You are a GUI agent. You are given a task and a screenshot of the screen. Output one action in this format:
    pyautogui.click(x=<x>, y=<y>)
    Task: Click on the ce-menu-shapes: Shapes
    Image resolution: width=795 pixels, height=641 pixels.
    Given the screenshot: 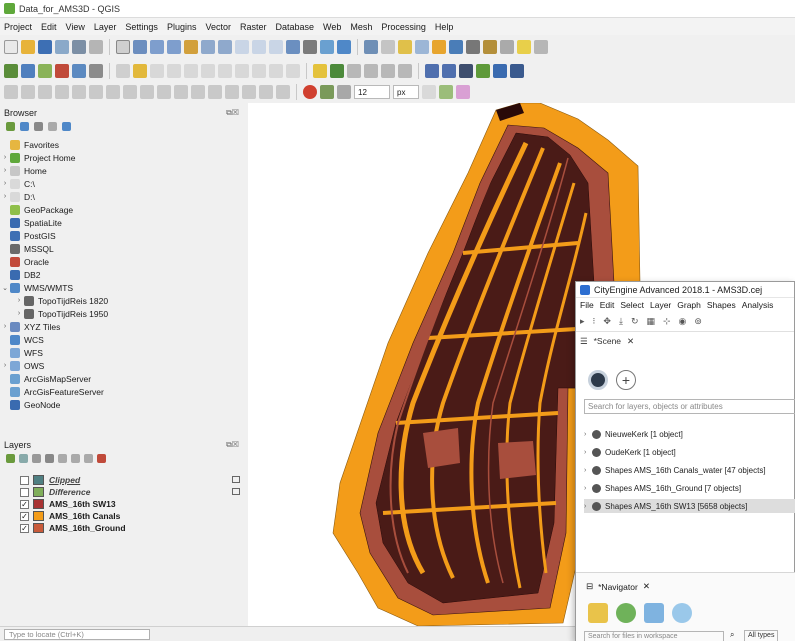 What is the action you would take?
    pyautogui.click(x=721, y=305)
    